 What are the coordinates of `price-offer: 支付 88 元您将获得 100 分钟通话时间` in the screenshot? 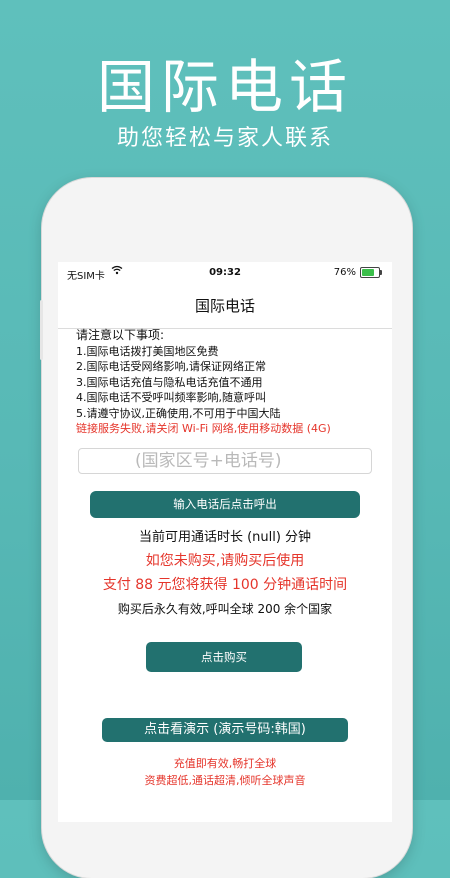 It's located at (225, 585).